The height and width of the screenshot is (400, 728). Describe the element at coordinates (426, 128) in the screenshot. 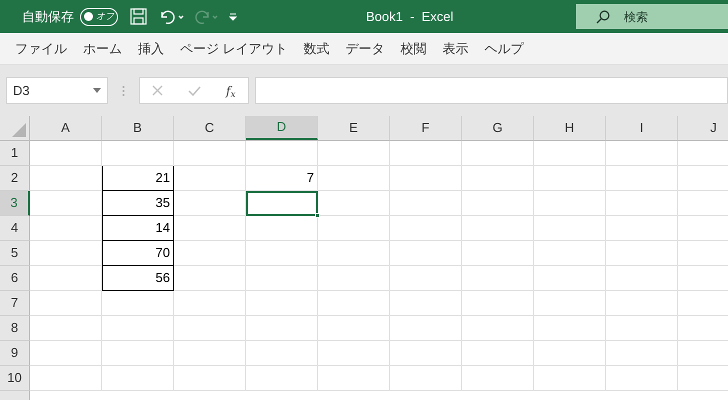

I see `column-header: F` at that location.